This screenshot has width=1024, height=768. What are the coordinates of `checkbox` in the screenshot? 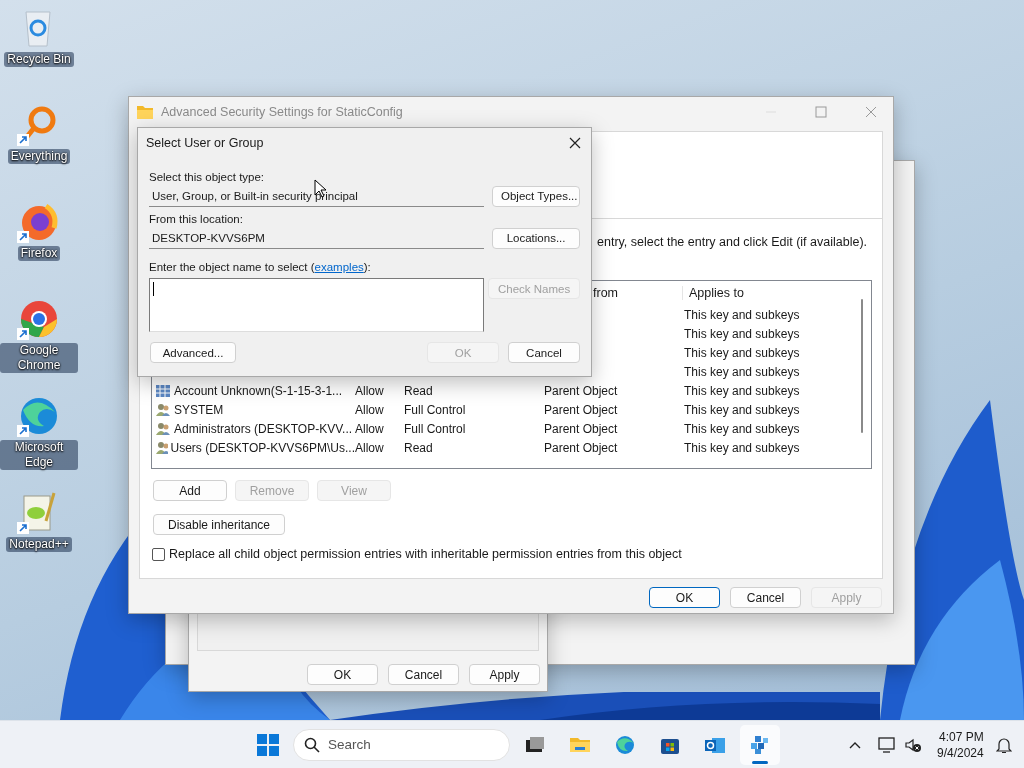 It's located at (158, 554).